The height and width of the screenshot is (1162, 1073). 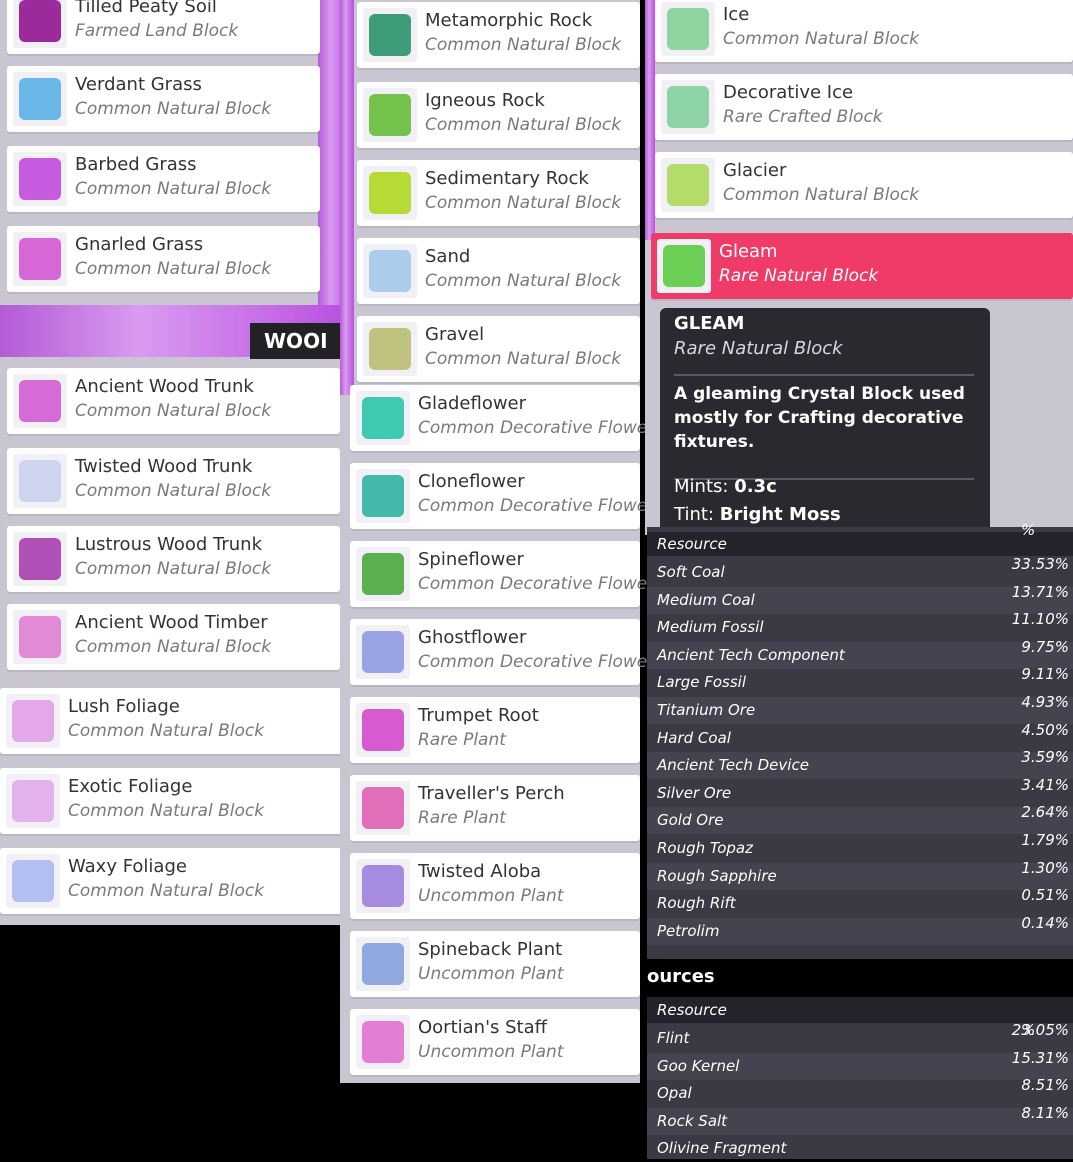 What do you see at coordinates (862, 266) in the screenshot?
I see `block-list-item: Gleam Rare Natural Block` at bounding box center [862, 266].